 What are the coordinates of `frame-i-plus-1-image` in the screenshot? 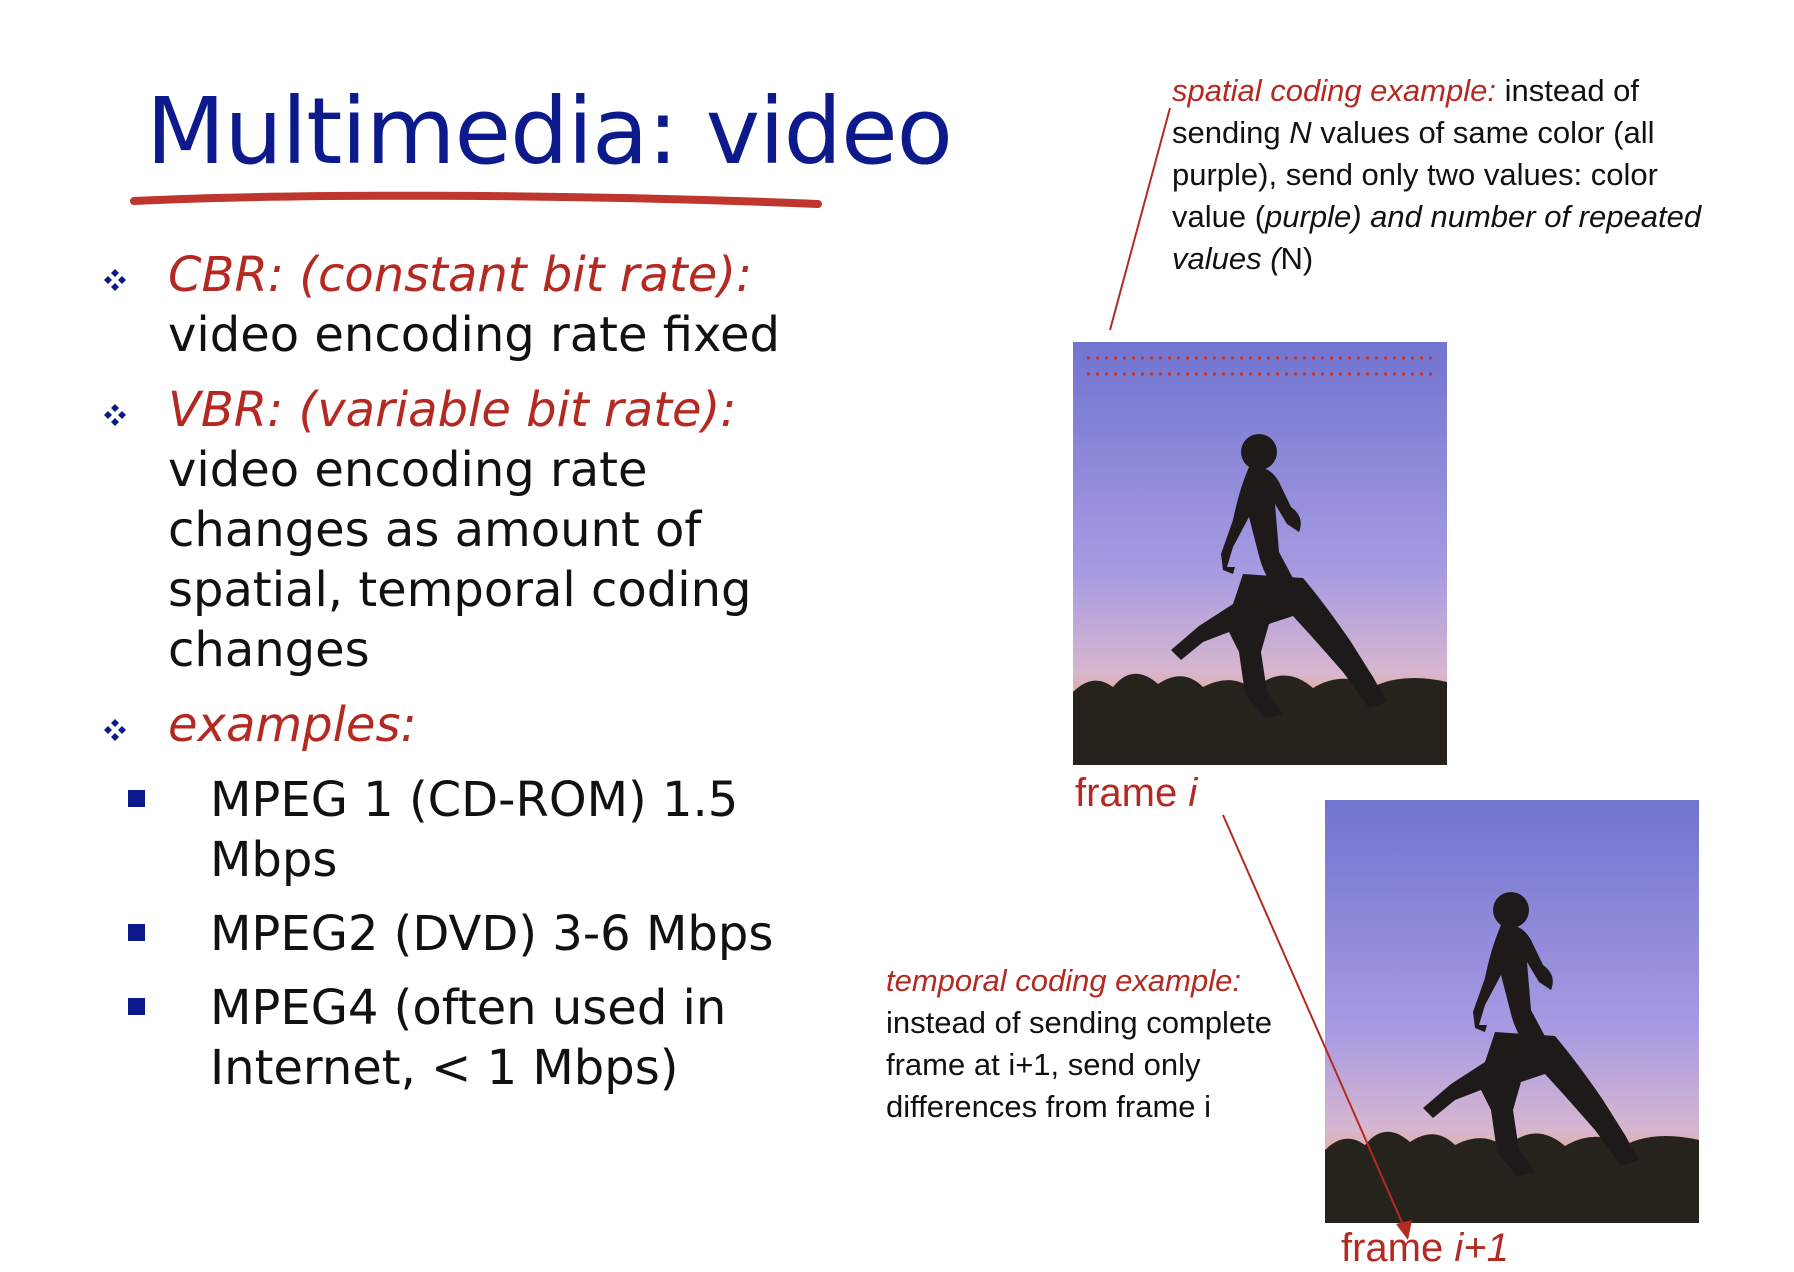 It's located at (1512, 1011).